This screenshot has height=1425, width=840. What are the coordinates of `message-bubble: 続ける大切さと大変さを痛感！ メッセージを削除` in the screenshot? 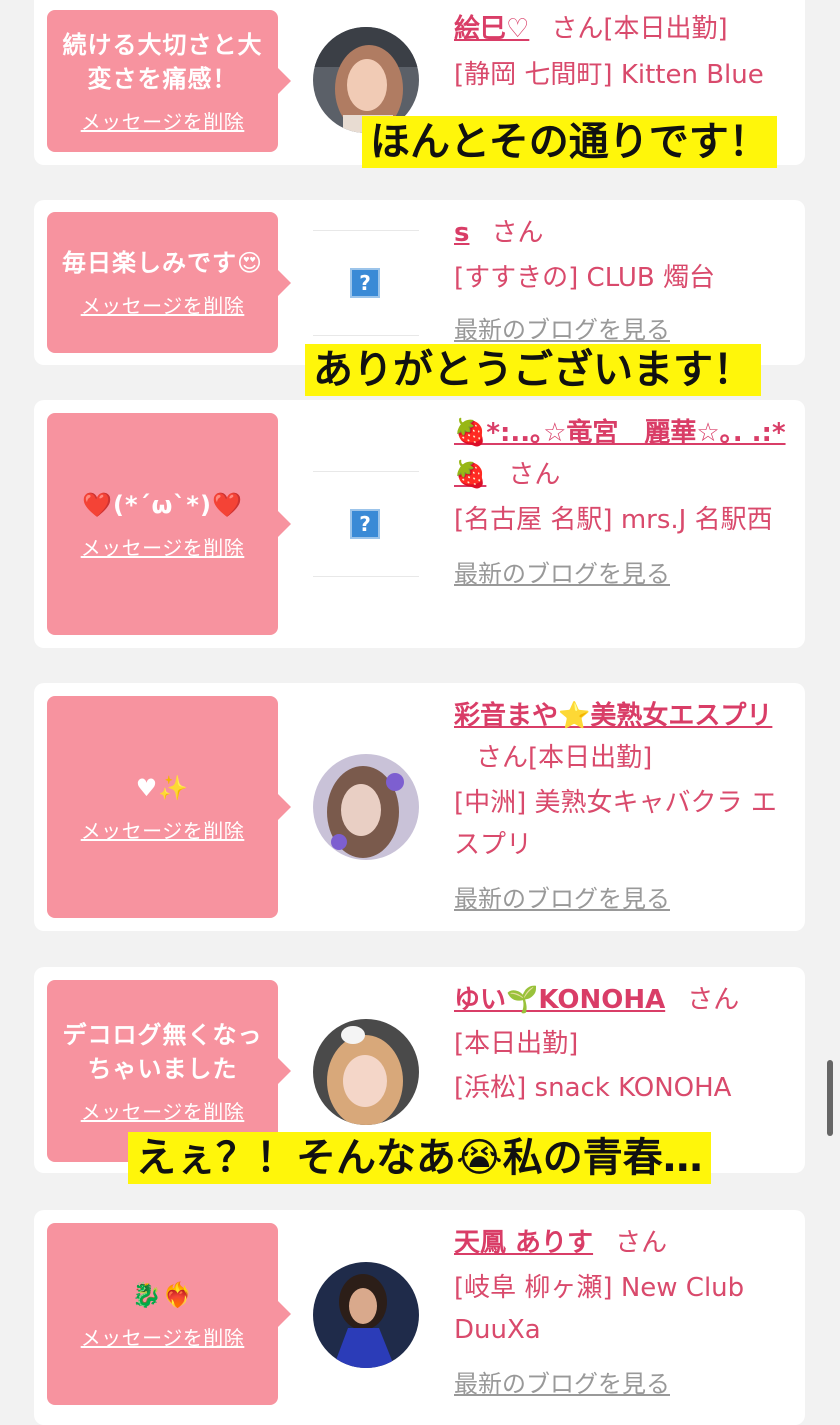 It's located at (169, 81).